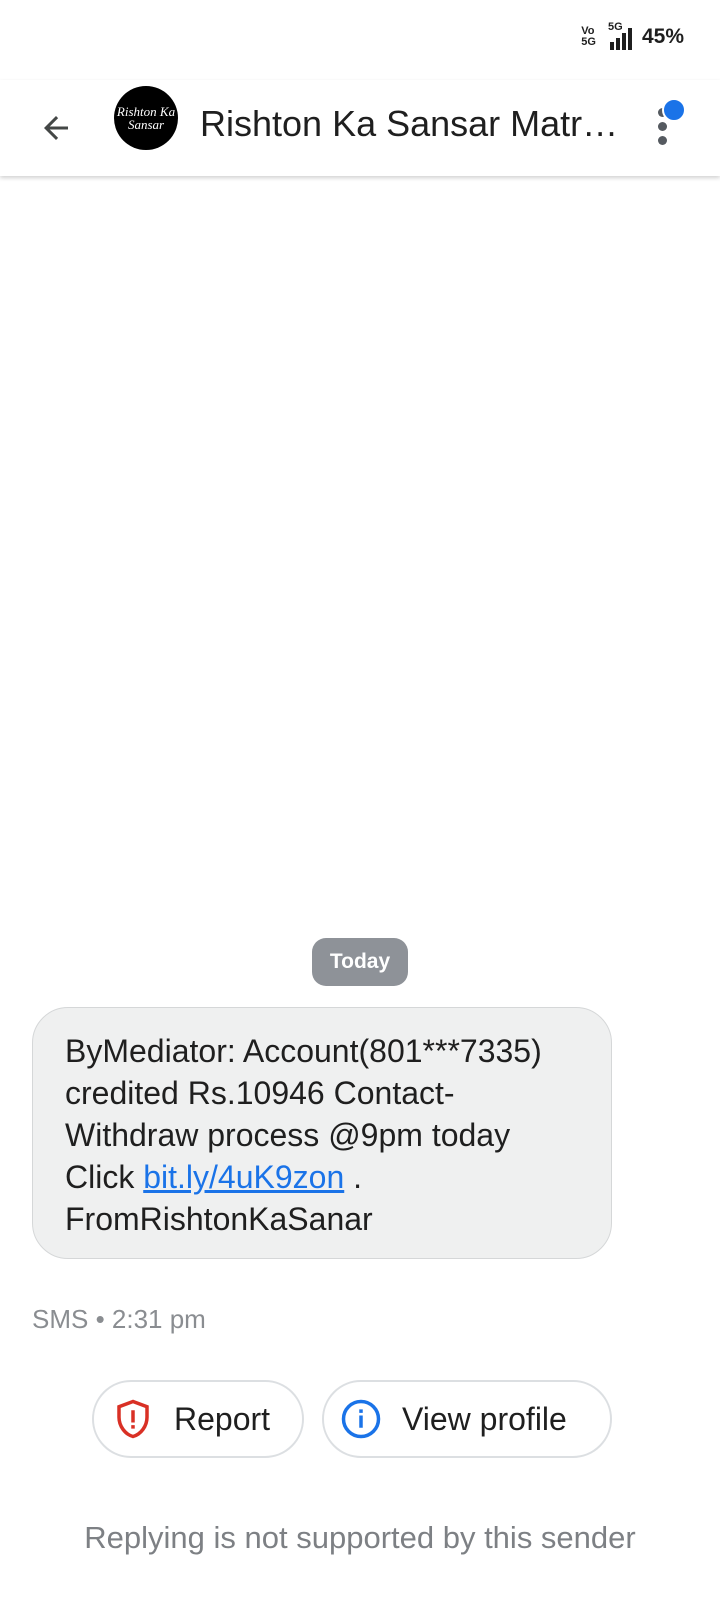 This screenshot has width=720, height=1604. What do you see at coordinates (243, 1177) in the screenshot?
I see `message-link: bit.ly/4uK9zon` at bounding box center [243, 1177].